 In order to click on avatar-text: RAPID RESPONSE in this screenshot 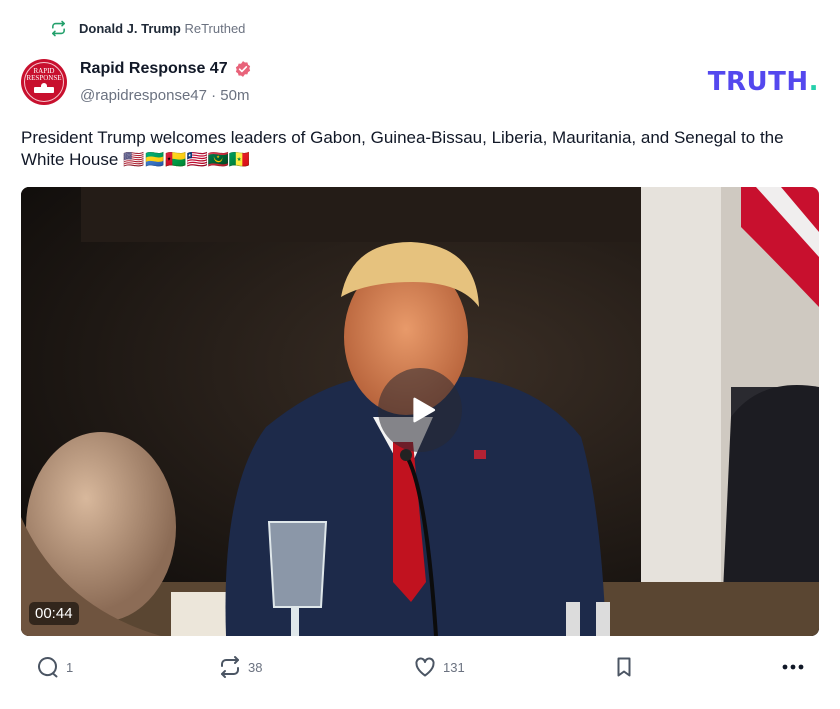, I will do `click(44, 74)`.